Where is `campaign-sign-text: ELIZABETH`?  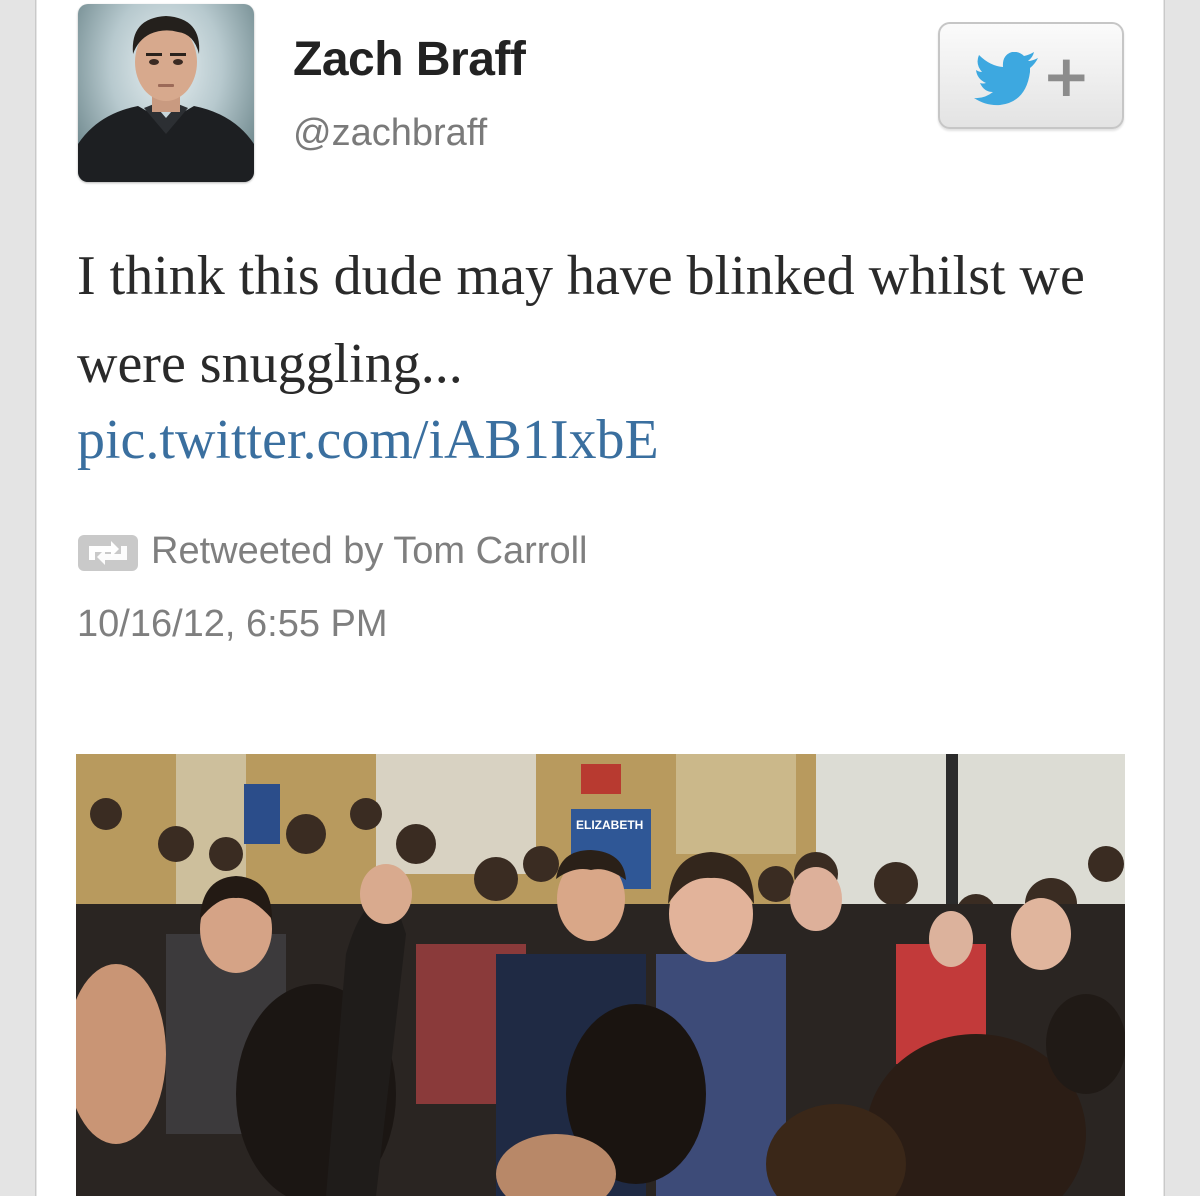 campaign-sign-text: ELIZABETH is located at coordinates (609, 825).